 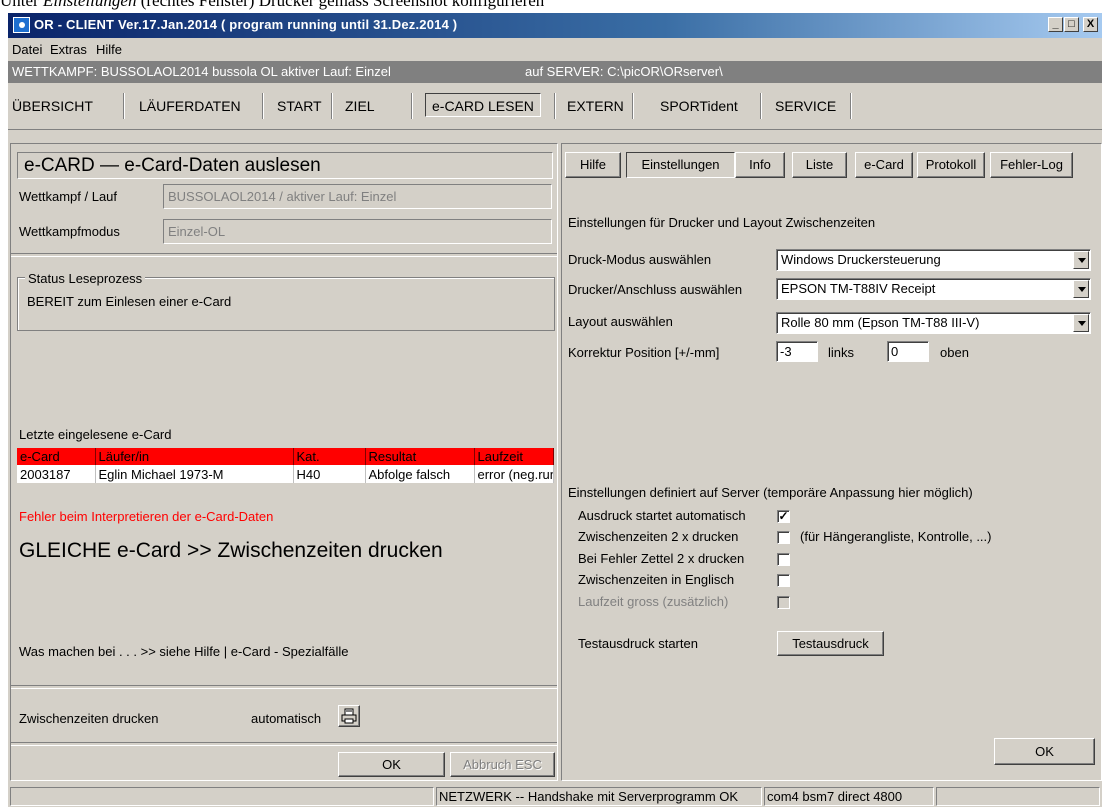 What do you see at coordinates (933, 260) in the screenshot?
I see `druck-modus-select: Windows Druckersteuerung` at bounding box center [933, 260].